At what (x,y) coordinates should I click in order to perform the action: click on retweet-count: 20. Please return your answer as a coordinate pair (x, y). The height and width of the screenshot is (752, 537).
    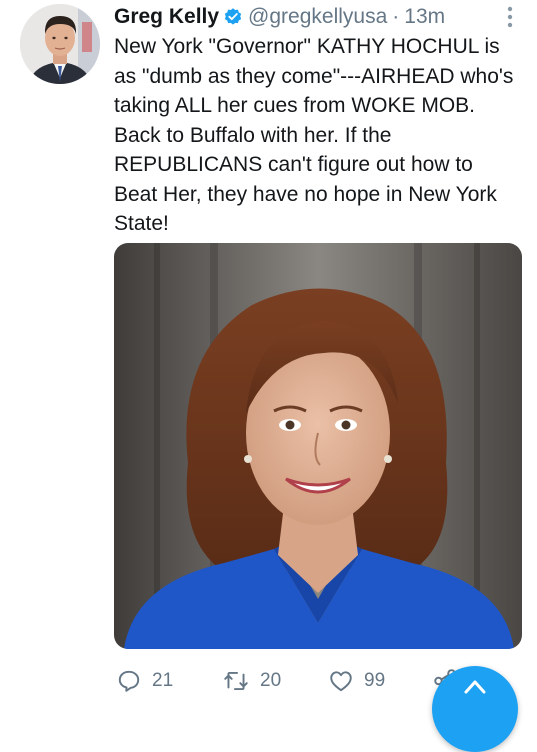
    Looking at the image, I should click on (271, 680).